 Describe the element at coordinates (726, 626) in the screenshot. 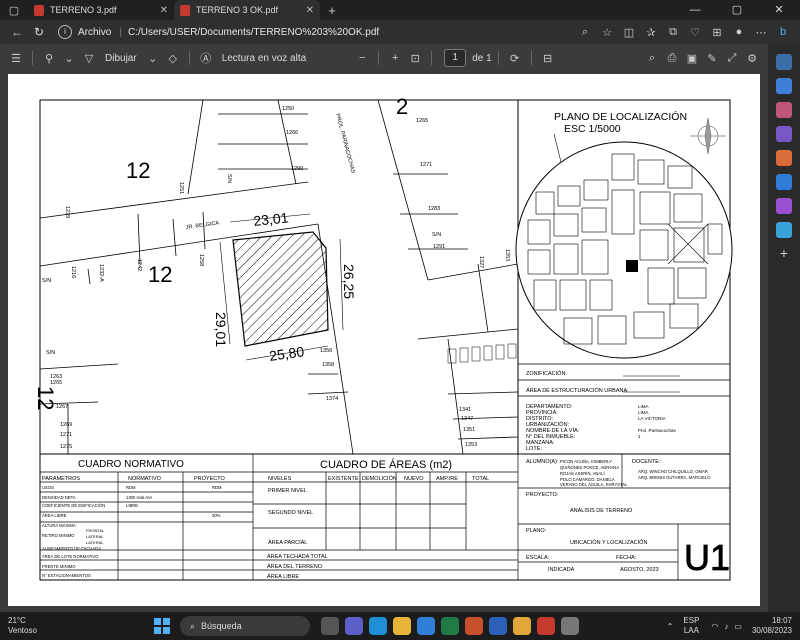

I see `volume-icon: ♪` at that location.